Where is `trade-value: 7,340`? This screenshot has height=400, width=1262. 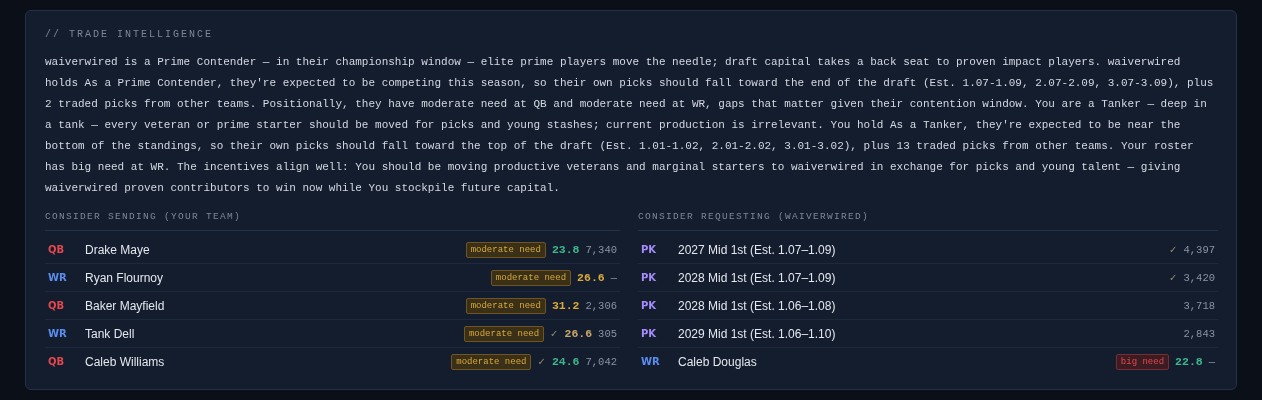 trade-value: 7,340 is located at coordinates (601, 249).